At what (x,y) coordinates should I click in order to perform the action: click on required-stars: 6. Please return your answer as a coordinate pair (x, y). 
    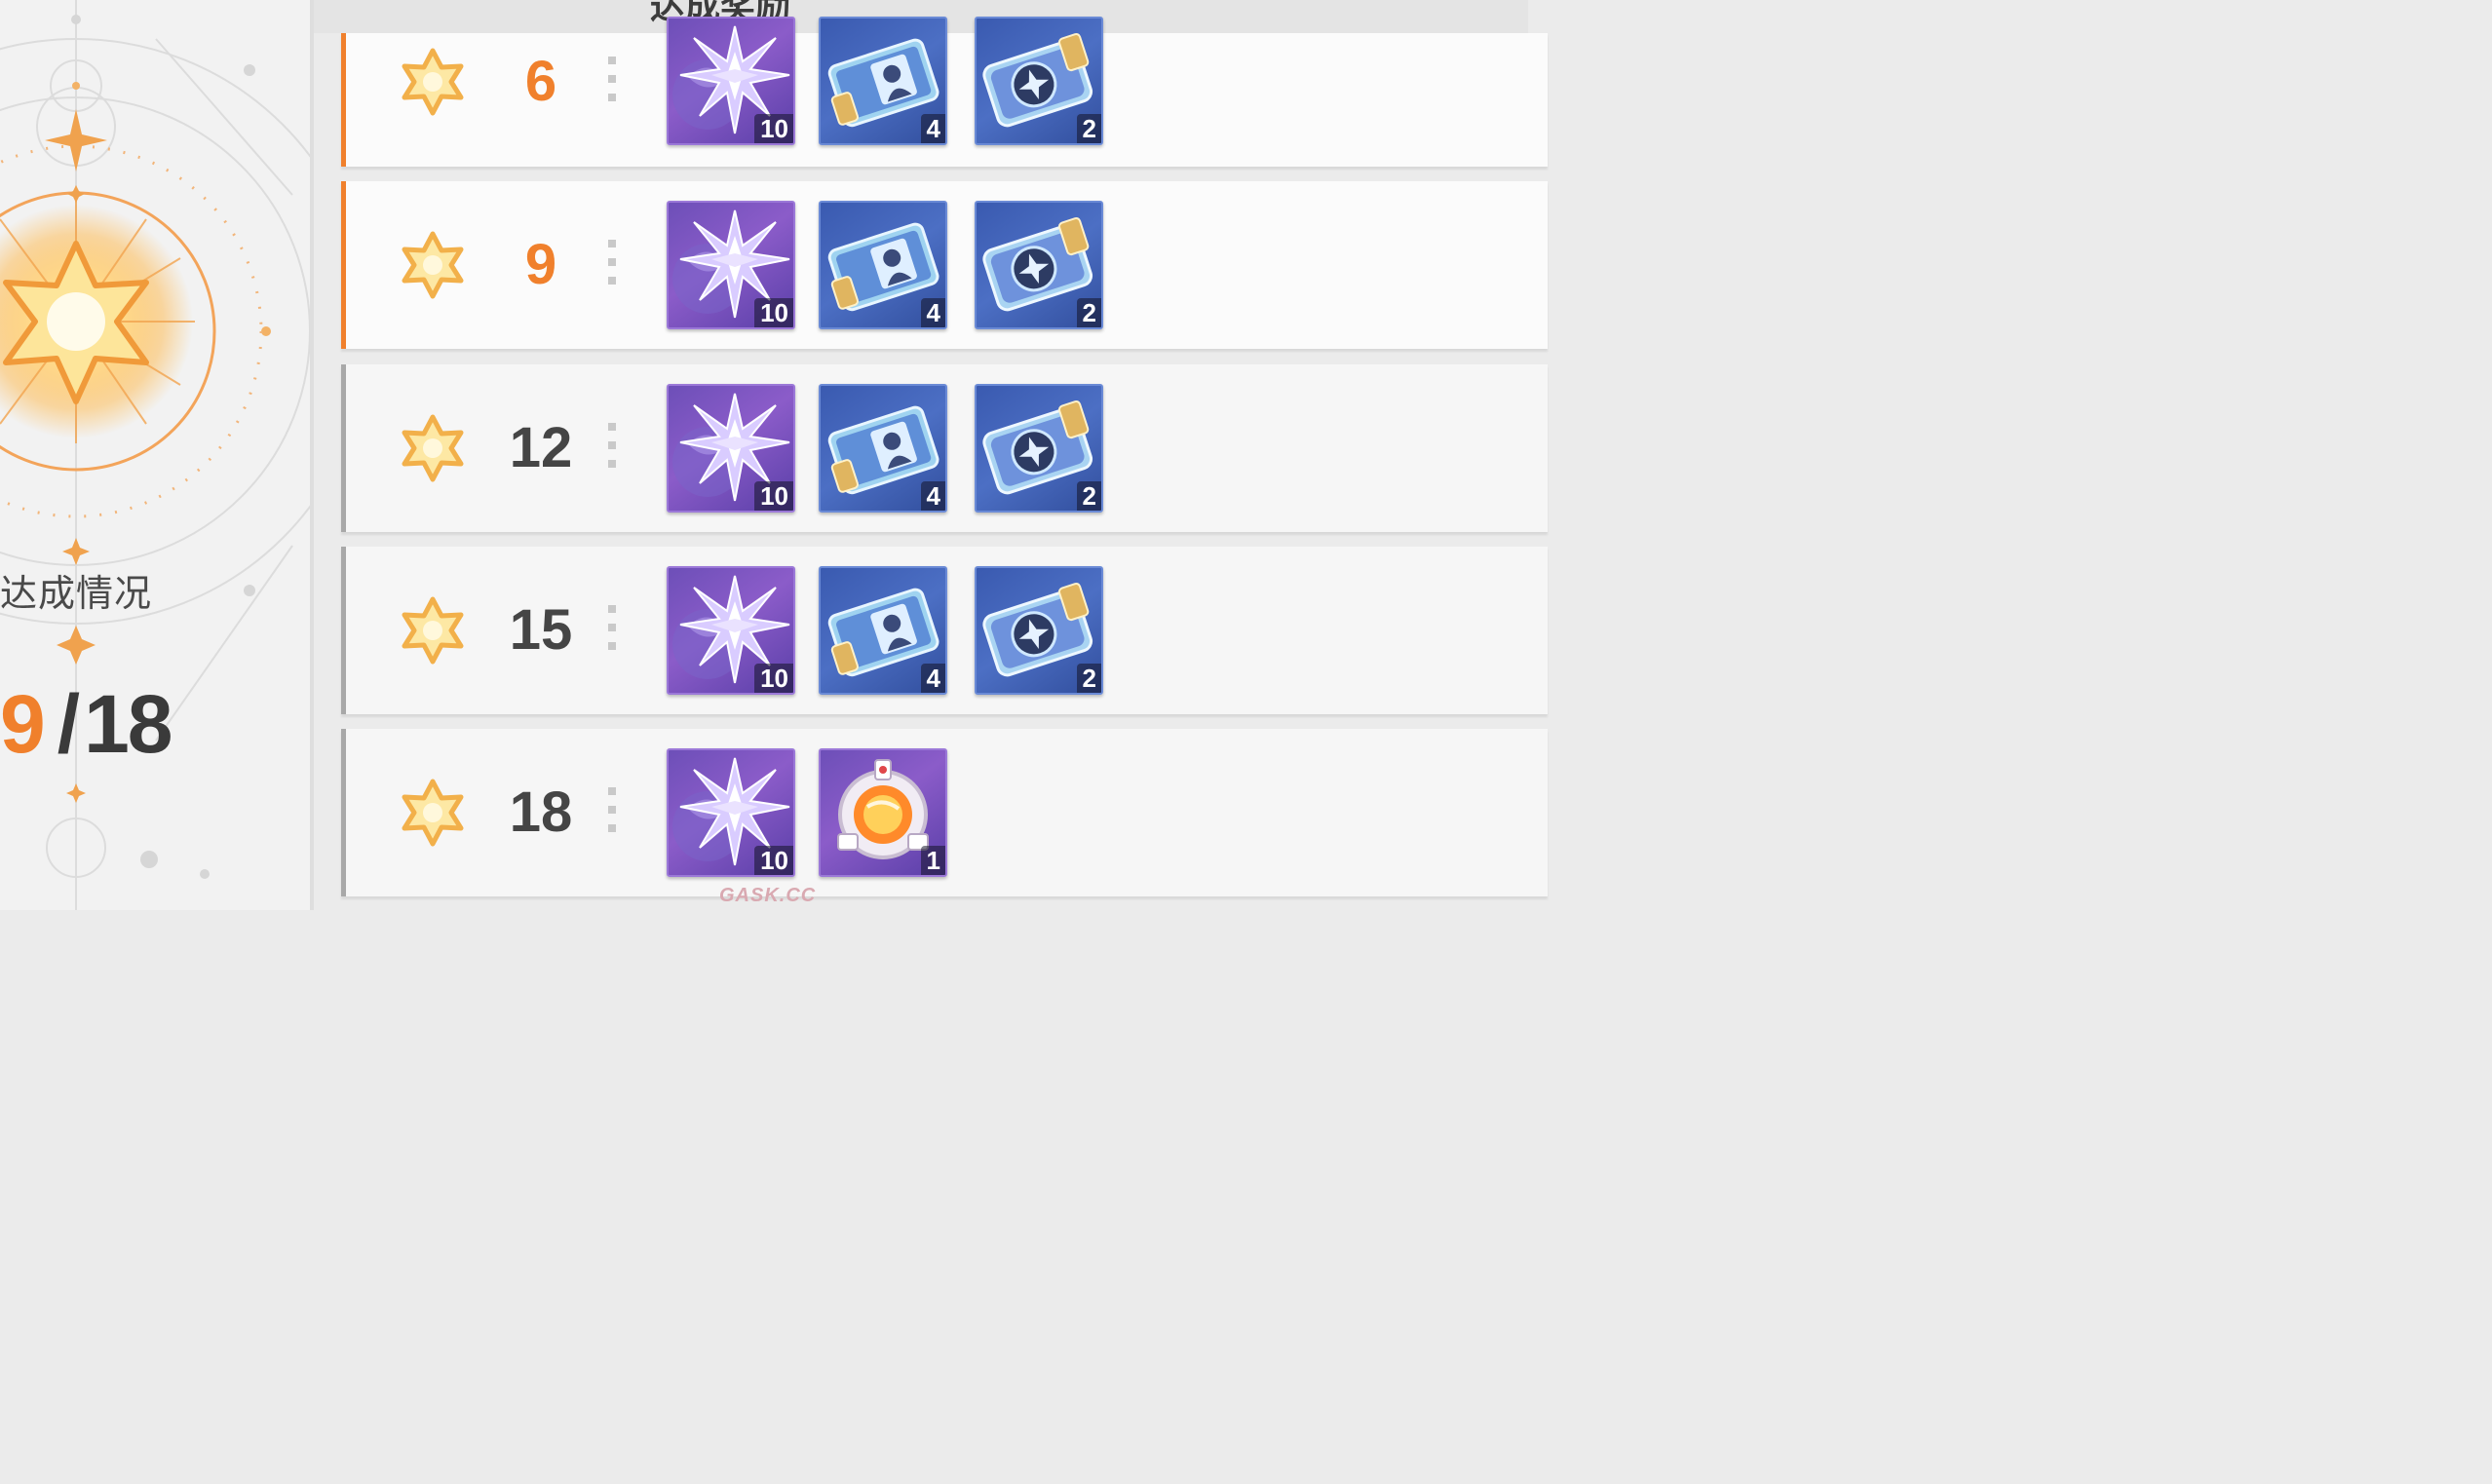
    Looking at the image, I should click on (540, 81).